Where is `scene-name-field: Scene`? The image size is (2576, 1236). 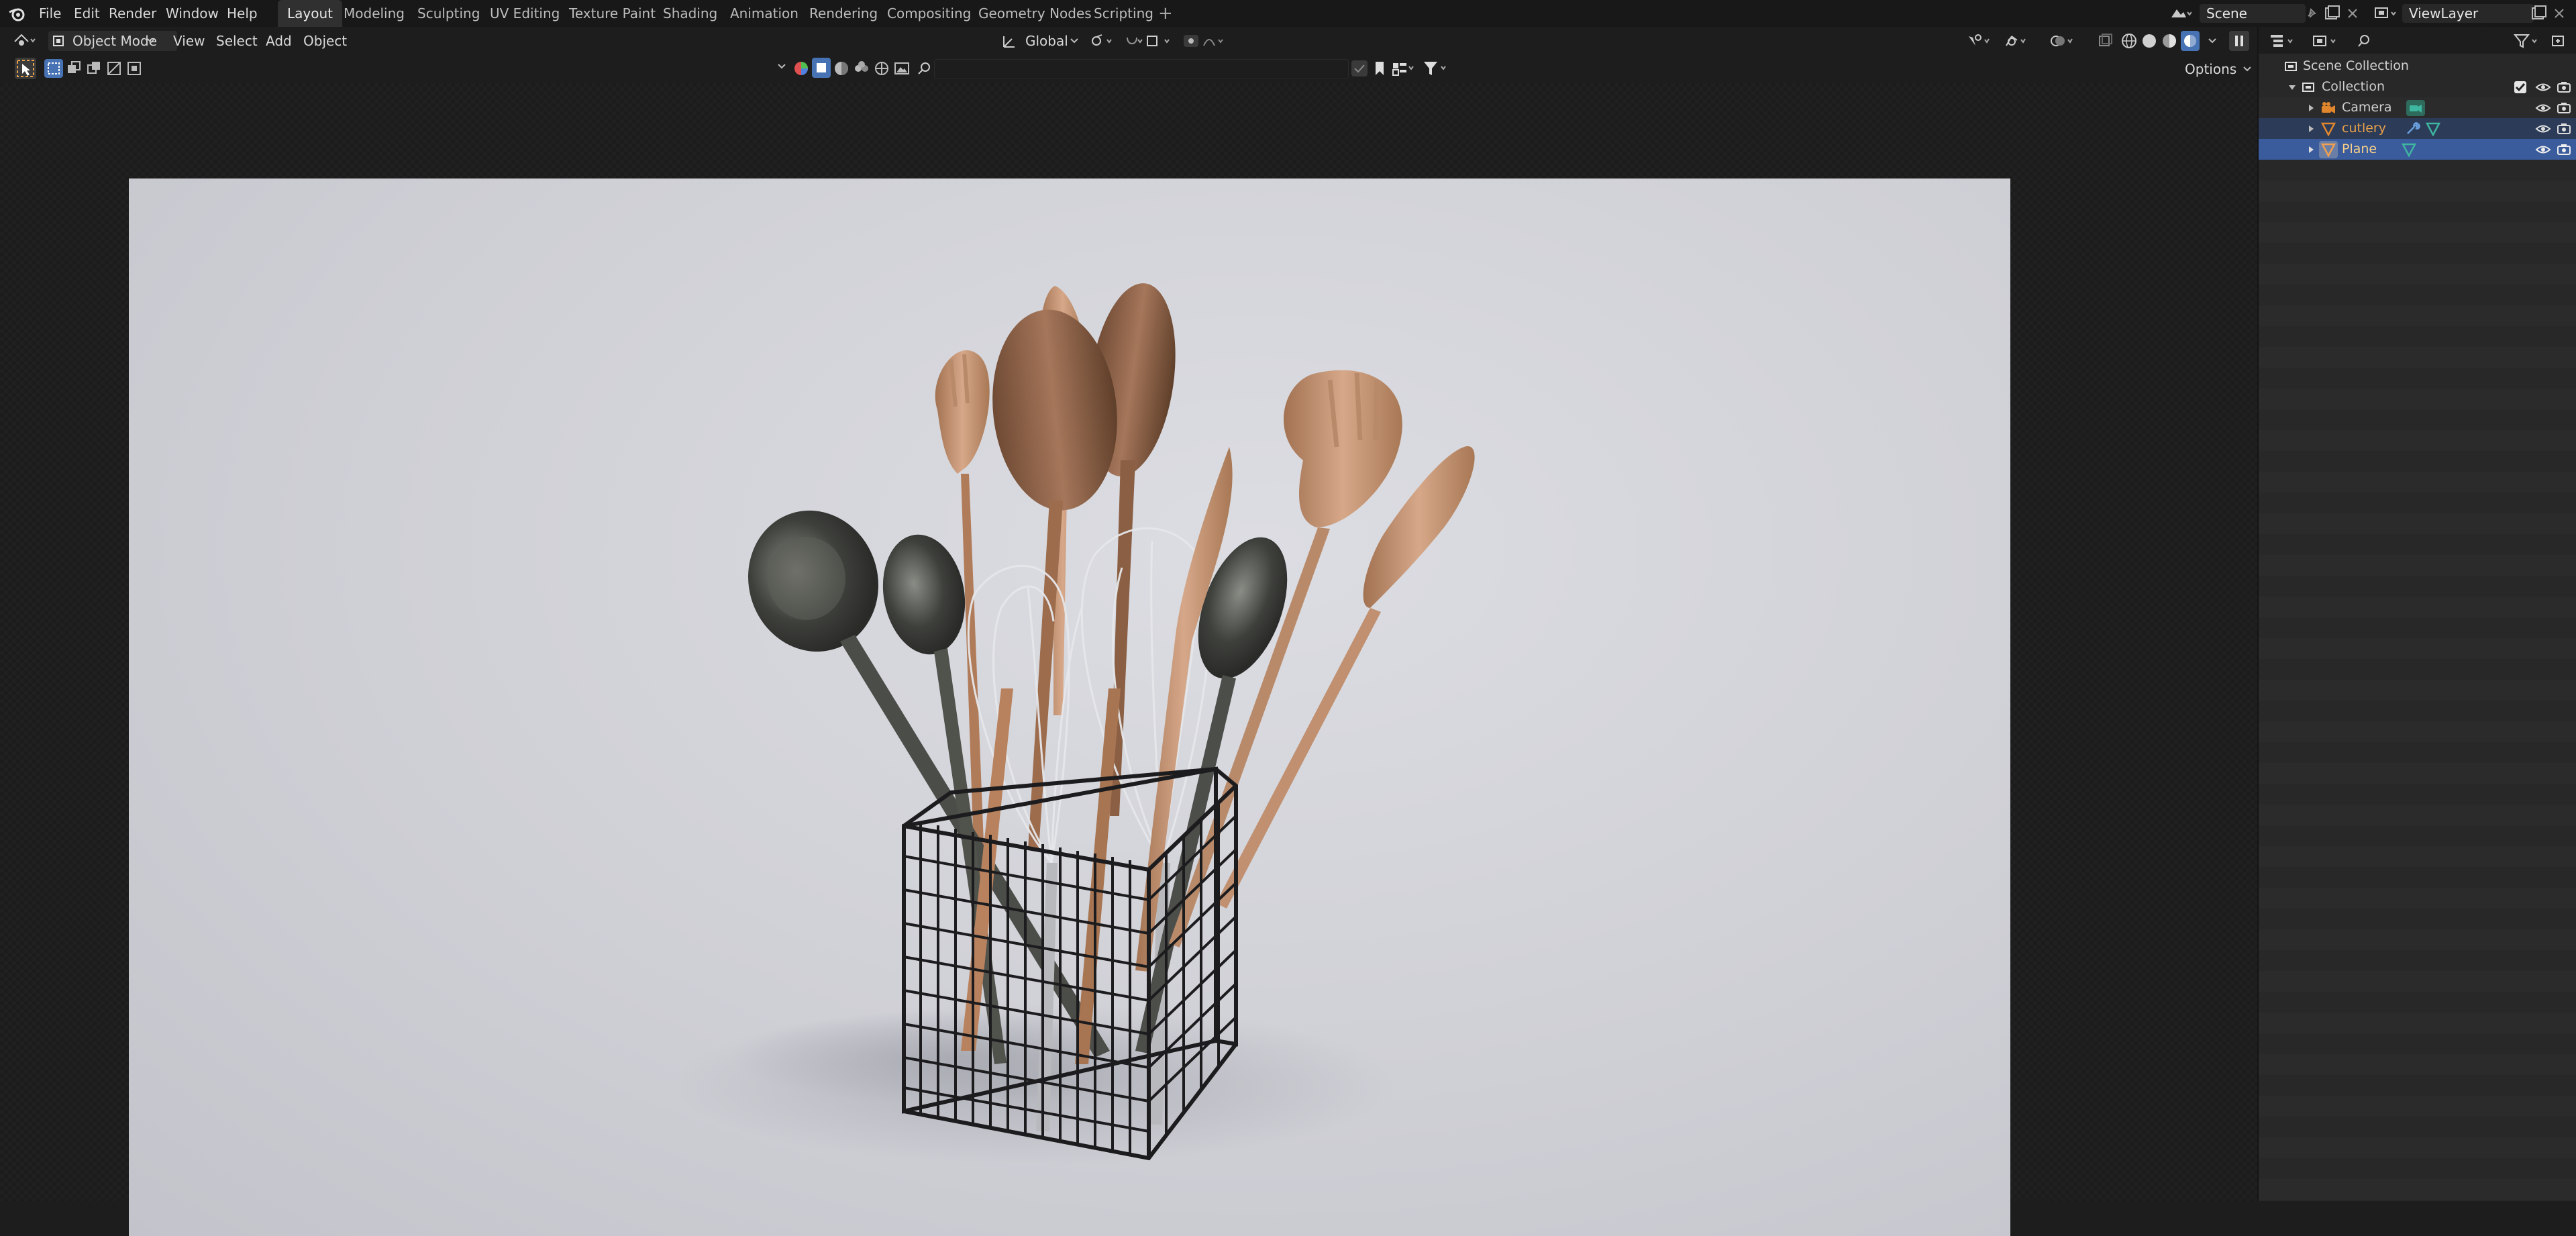 scene-name-field: Scene is located at coordinates (2253, 13).